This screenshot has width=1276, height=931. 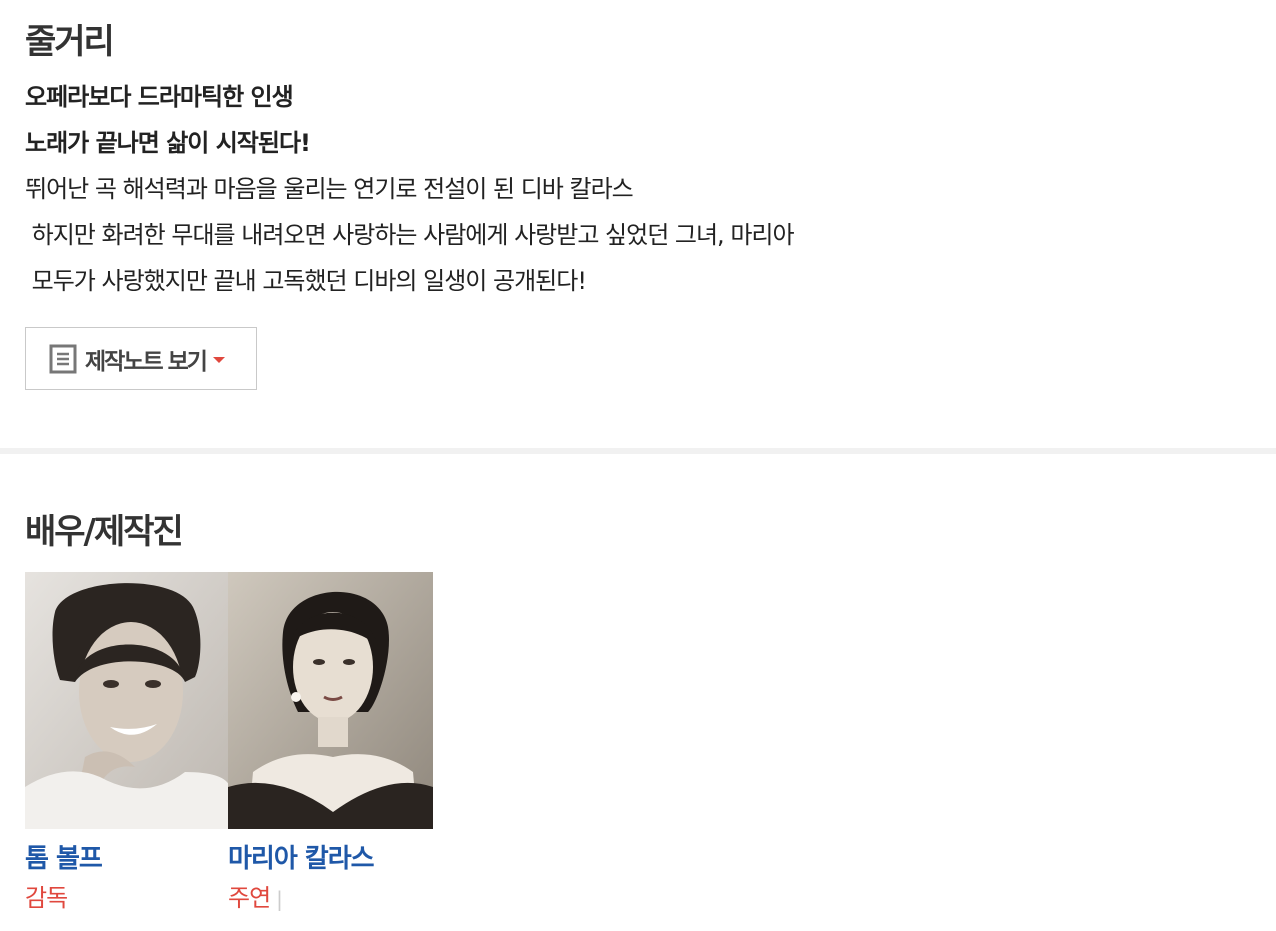 What do you see at coordinates (638, 451) in the screenshot?
I see `section-divider` at bounding box center [638, 451].